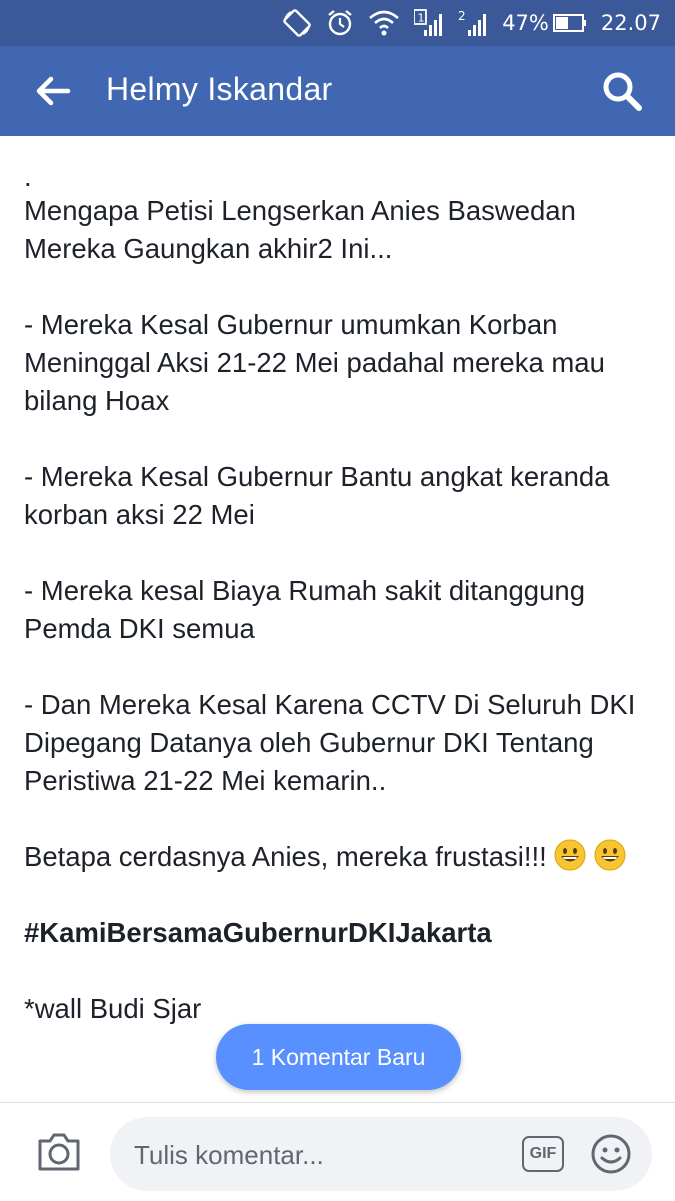 Image resolution: width=675 pixels, height=1201 pixels. What do you see at coordinates (630, 23) in the screenshot?
I see `clock: 22.07` at bounding box center [630, 23].